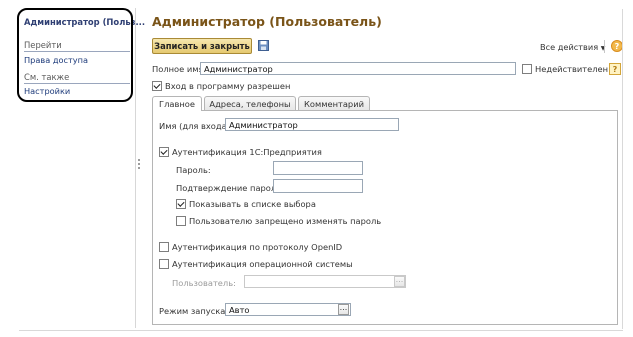 This screenshot has height=337, width=633. I want to click on launch-mode-label: Режим запуска:, so click(194, 311).